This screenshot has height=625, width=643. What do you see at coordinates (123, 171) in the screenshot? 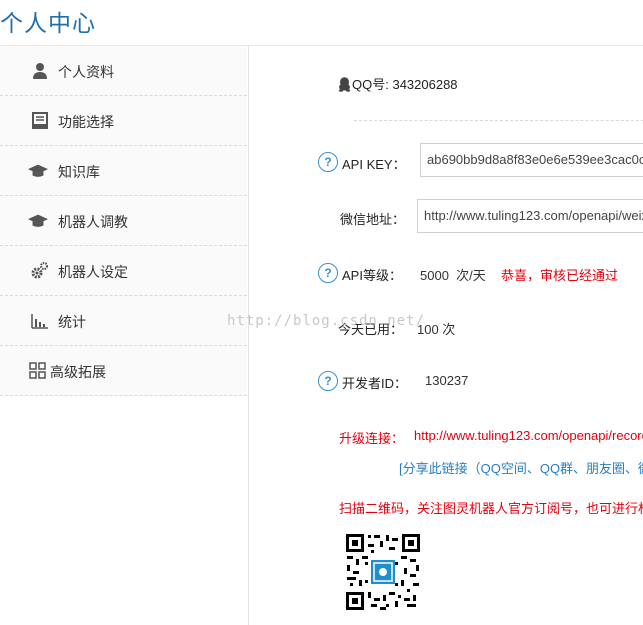
I see `sidebar-item-knowledge-base: 知识库` at bounding box center [123, 171].